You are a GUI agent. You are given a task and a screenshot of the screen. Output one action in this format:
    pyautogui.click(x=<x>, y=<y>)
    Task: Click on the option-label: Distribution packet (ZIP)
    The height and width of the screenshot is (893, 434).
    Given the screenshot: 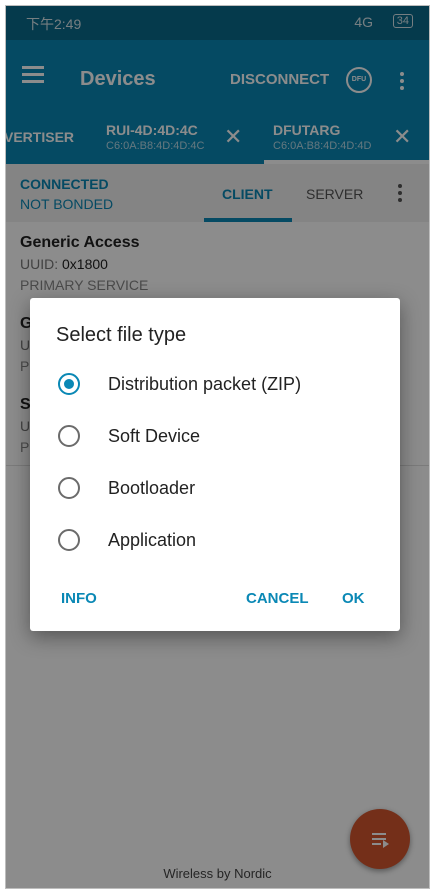 What is the action you would take?
    pyautogui.click(x=205, y=384)
    